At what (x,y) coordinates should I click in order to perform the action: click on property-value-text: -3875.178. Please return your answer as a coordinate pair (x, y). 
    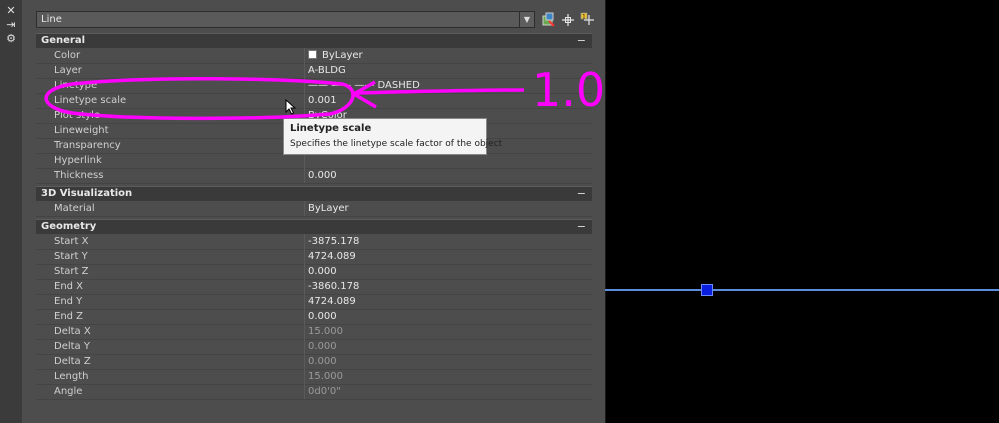
    Looking at the image, I should click on (334, 241).